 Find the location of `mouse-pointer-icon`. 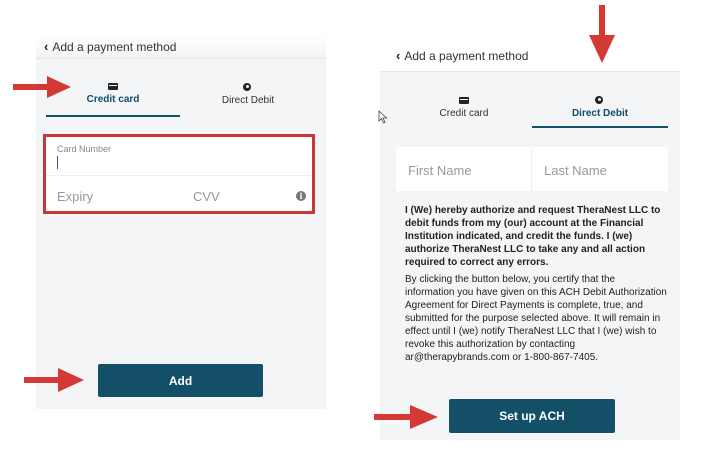

mouse-pointer-icon is located at coordinates (383, 117).